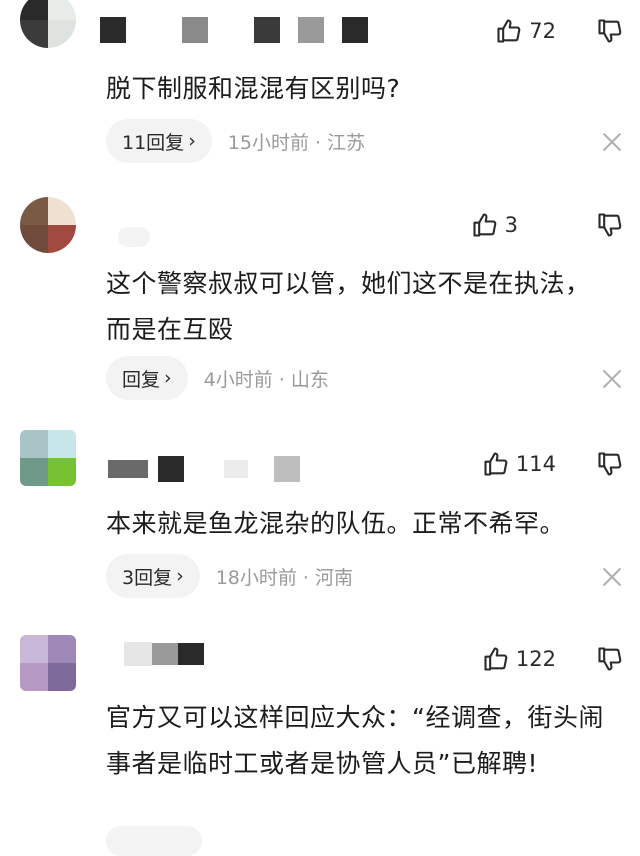 This screenshot has width=640, height=856. I want to click on reply-label: 3回复, so click(147, 577).